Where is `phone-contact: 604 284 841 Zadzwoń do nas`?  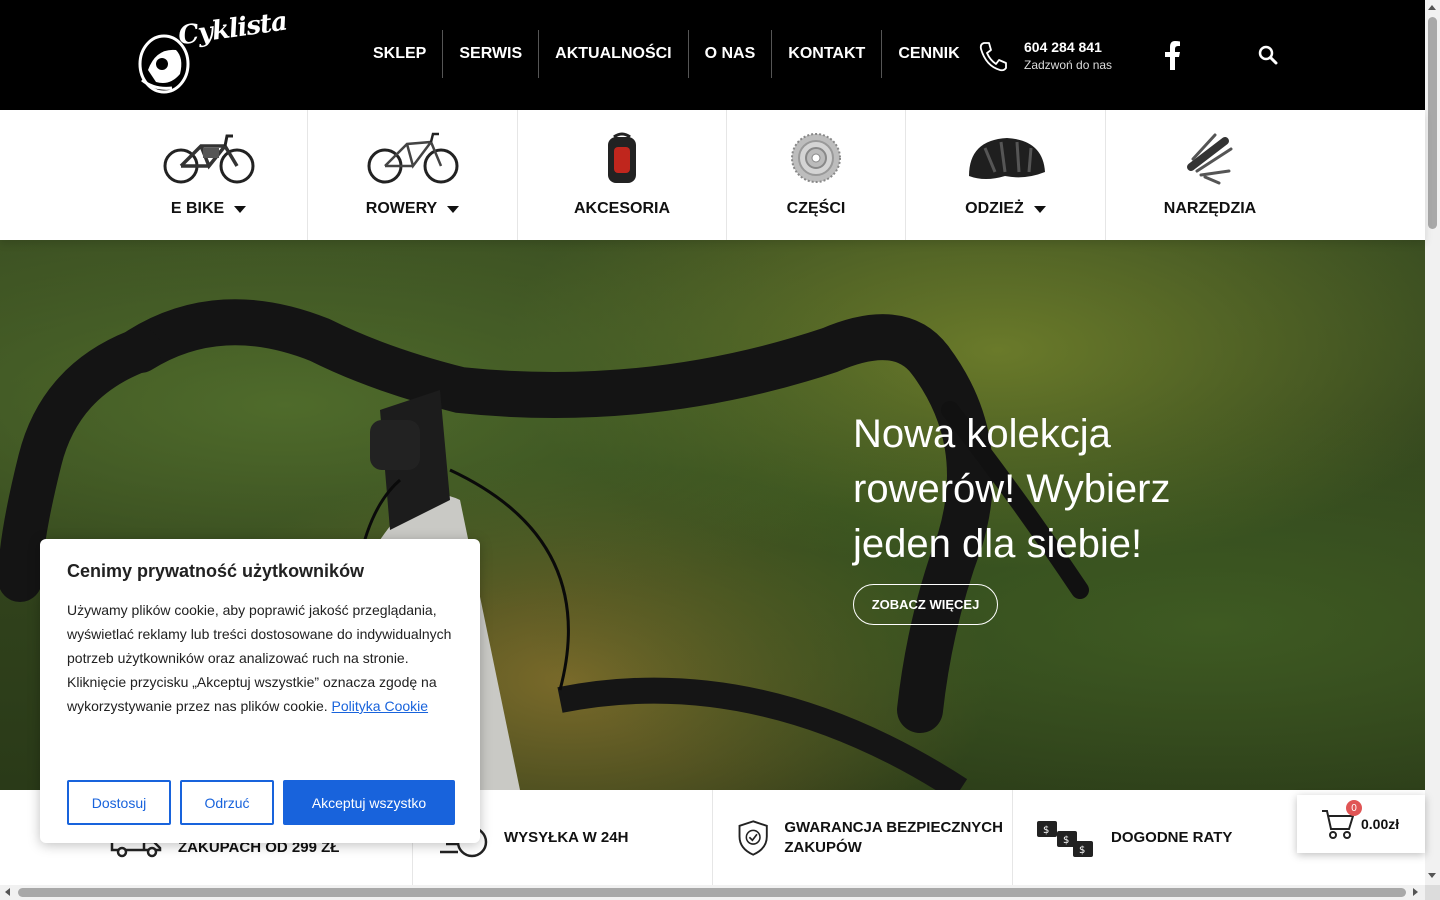
phone-contact: 604 284 841 Zadzwoń do nas is located at coordinates (1045, 56).